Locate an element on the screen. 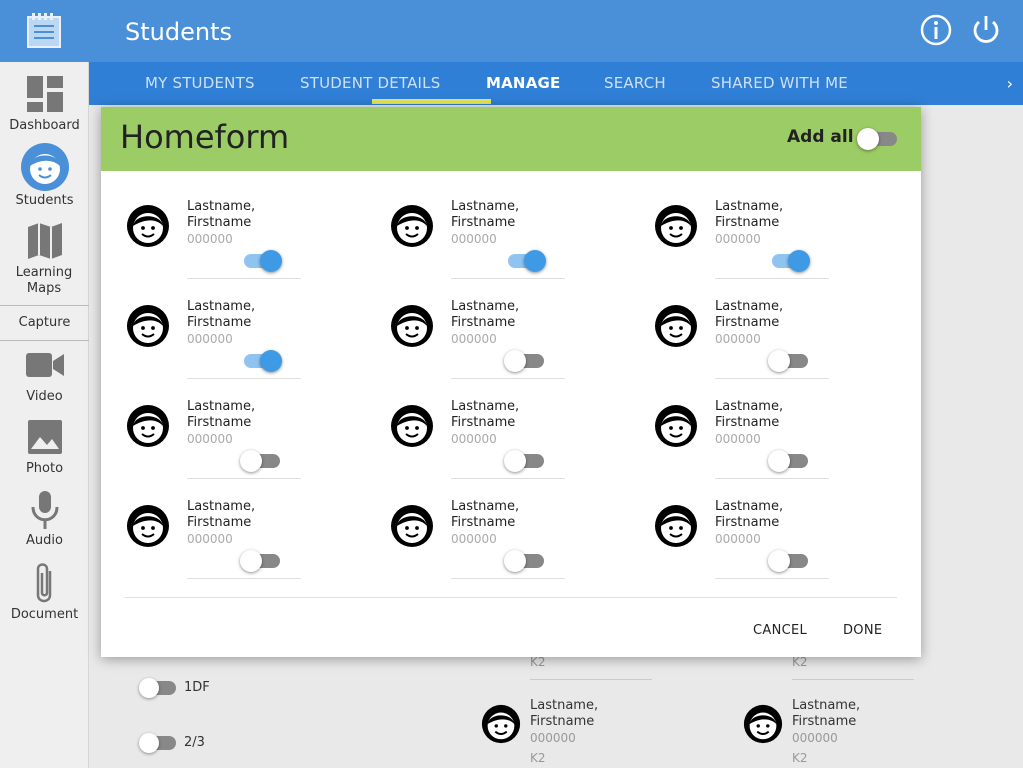  sidebar-item-learning-maps: Learning Maps is located at coordinates (44, 259).